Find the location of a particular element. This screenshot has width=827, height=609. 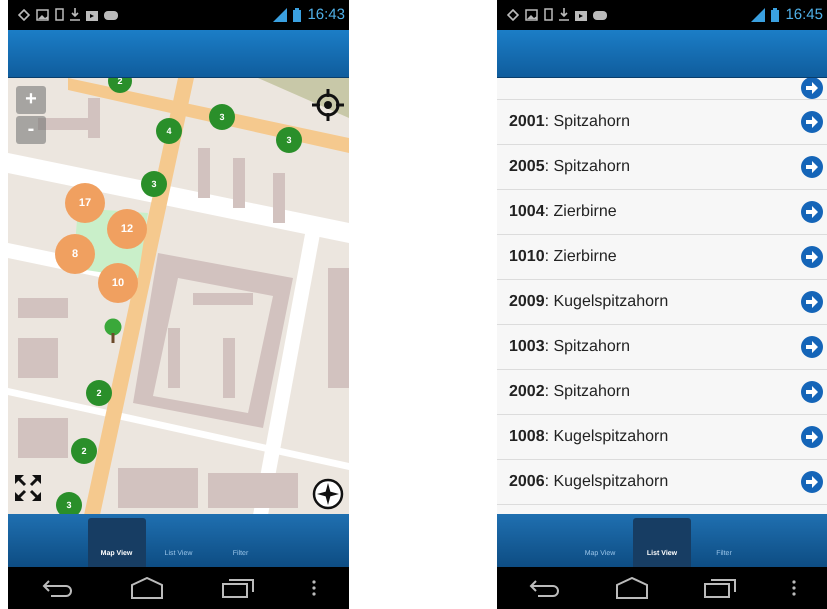

tree-entry-text: 1004: Zierbirne is located at coordinates (563, 211).